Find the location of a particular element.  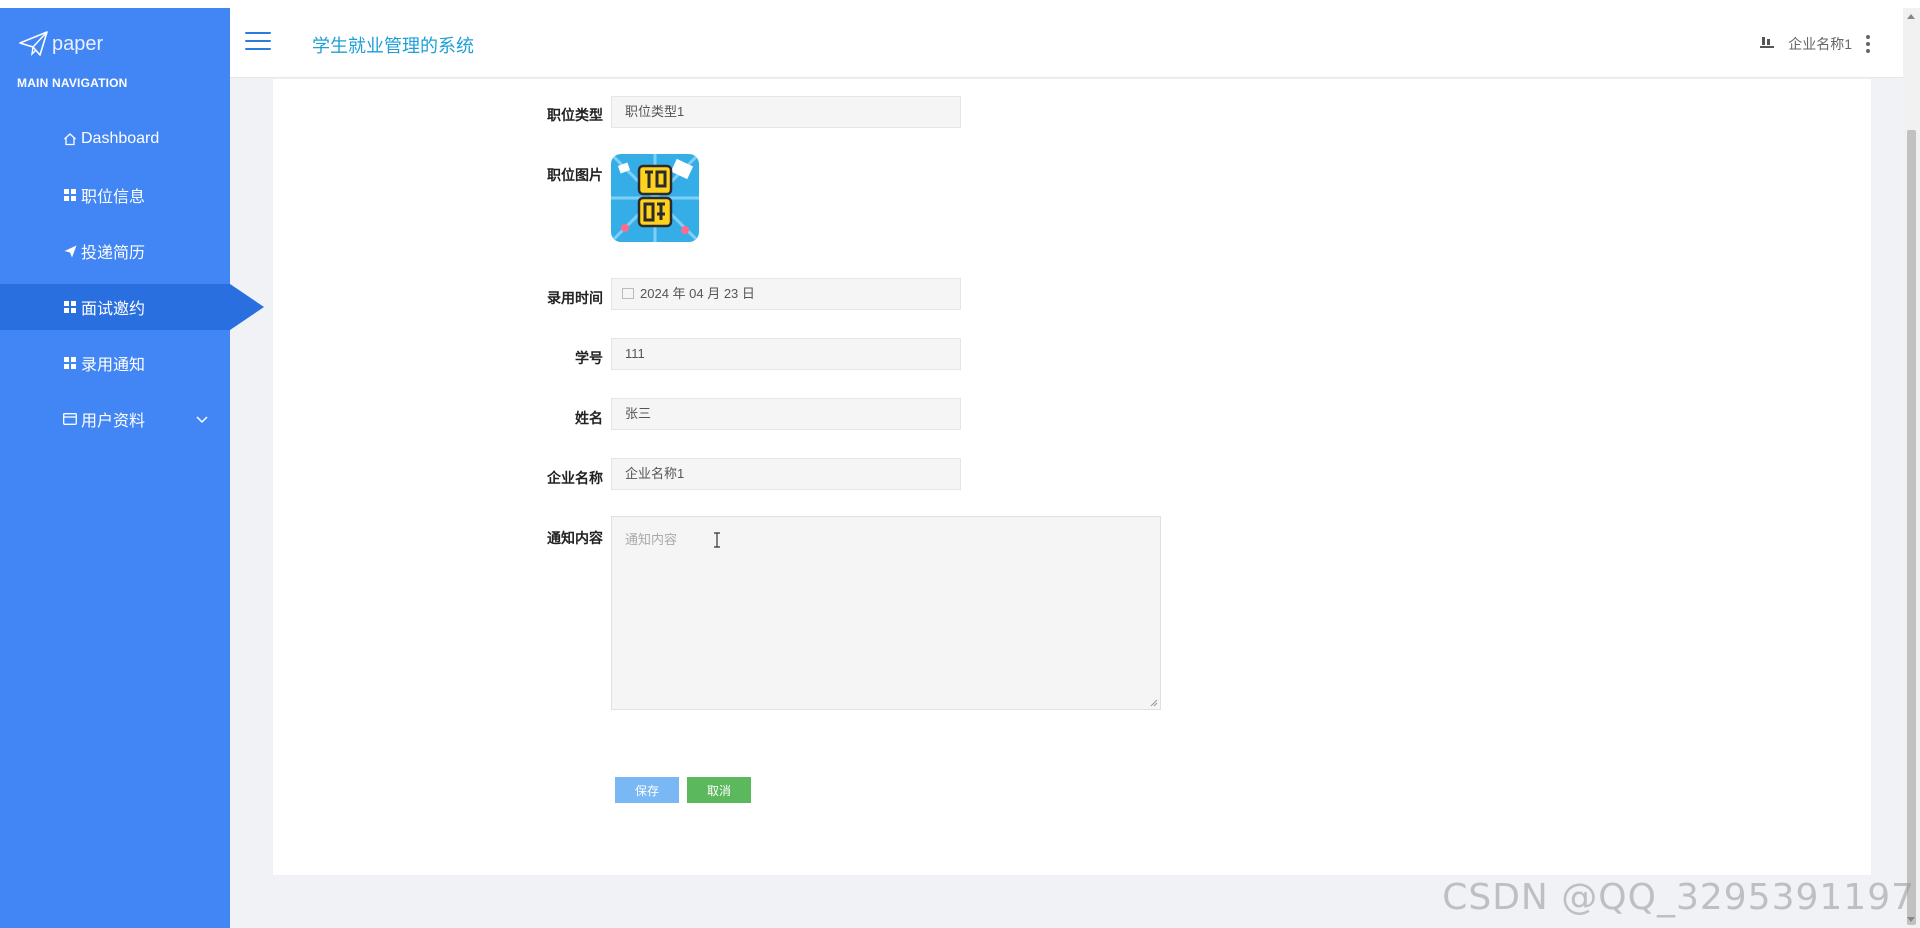

sidebar-item-job-info: 职位信息 is located at coordinates (115, 195).